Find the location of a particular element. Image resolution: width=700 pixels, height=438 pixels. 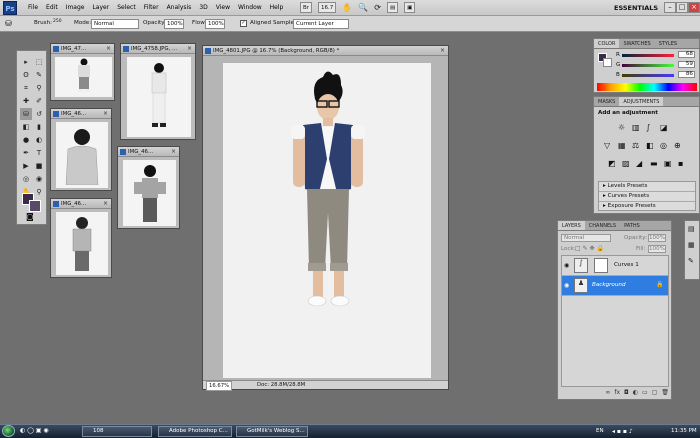

move-tool-icon: ▸ is located at coordinates (26, 62).